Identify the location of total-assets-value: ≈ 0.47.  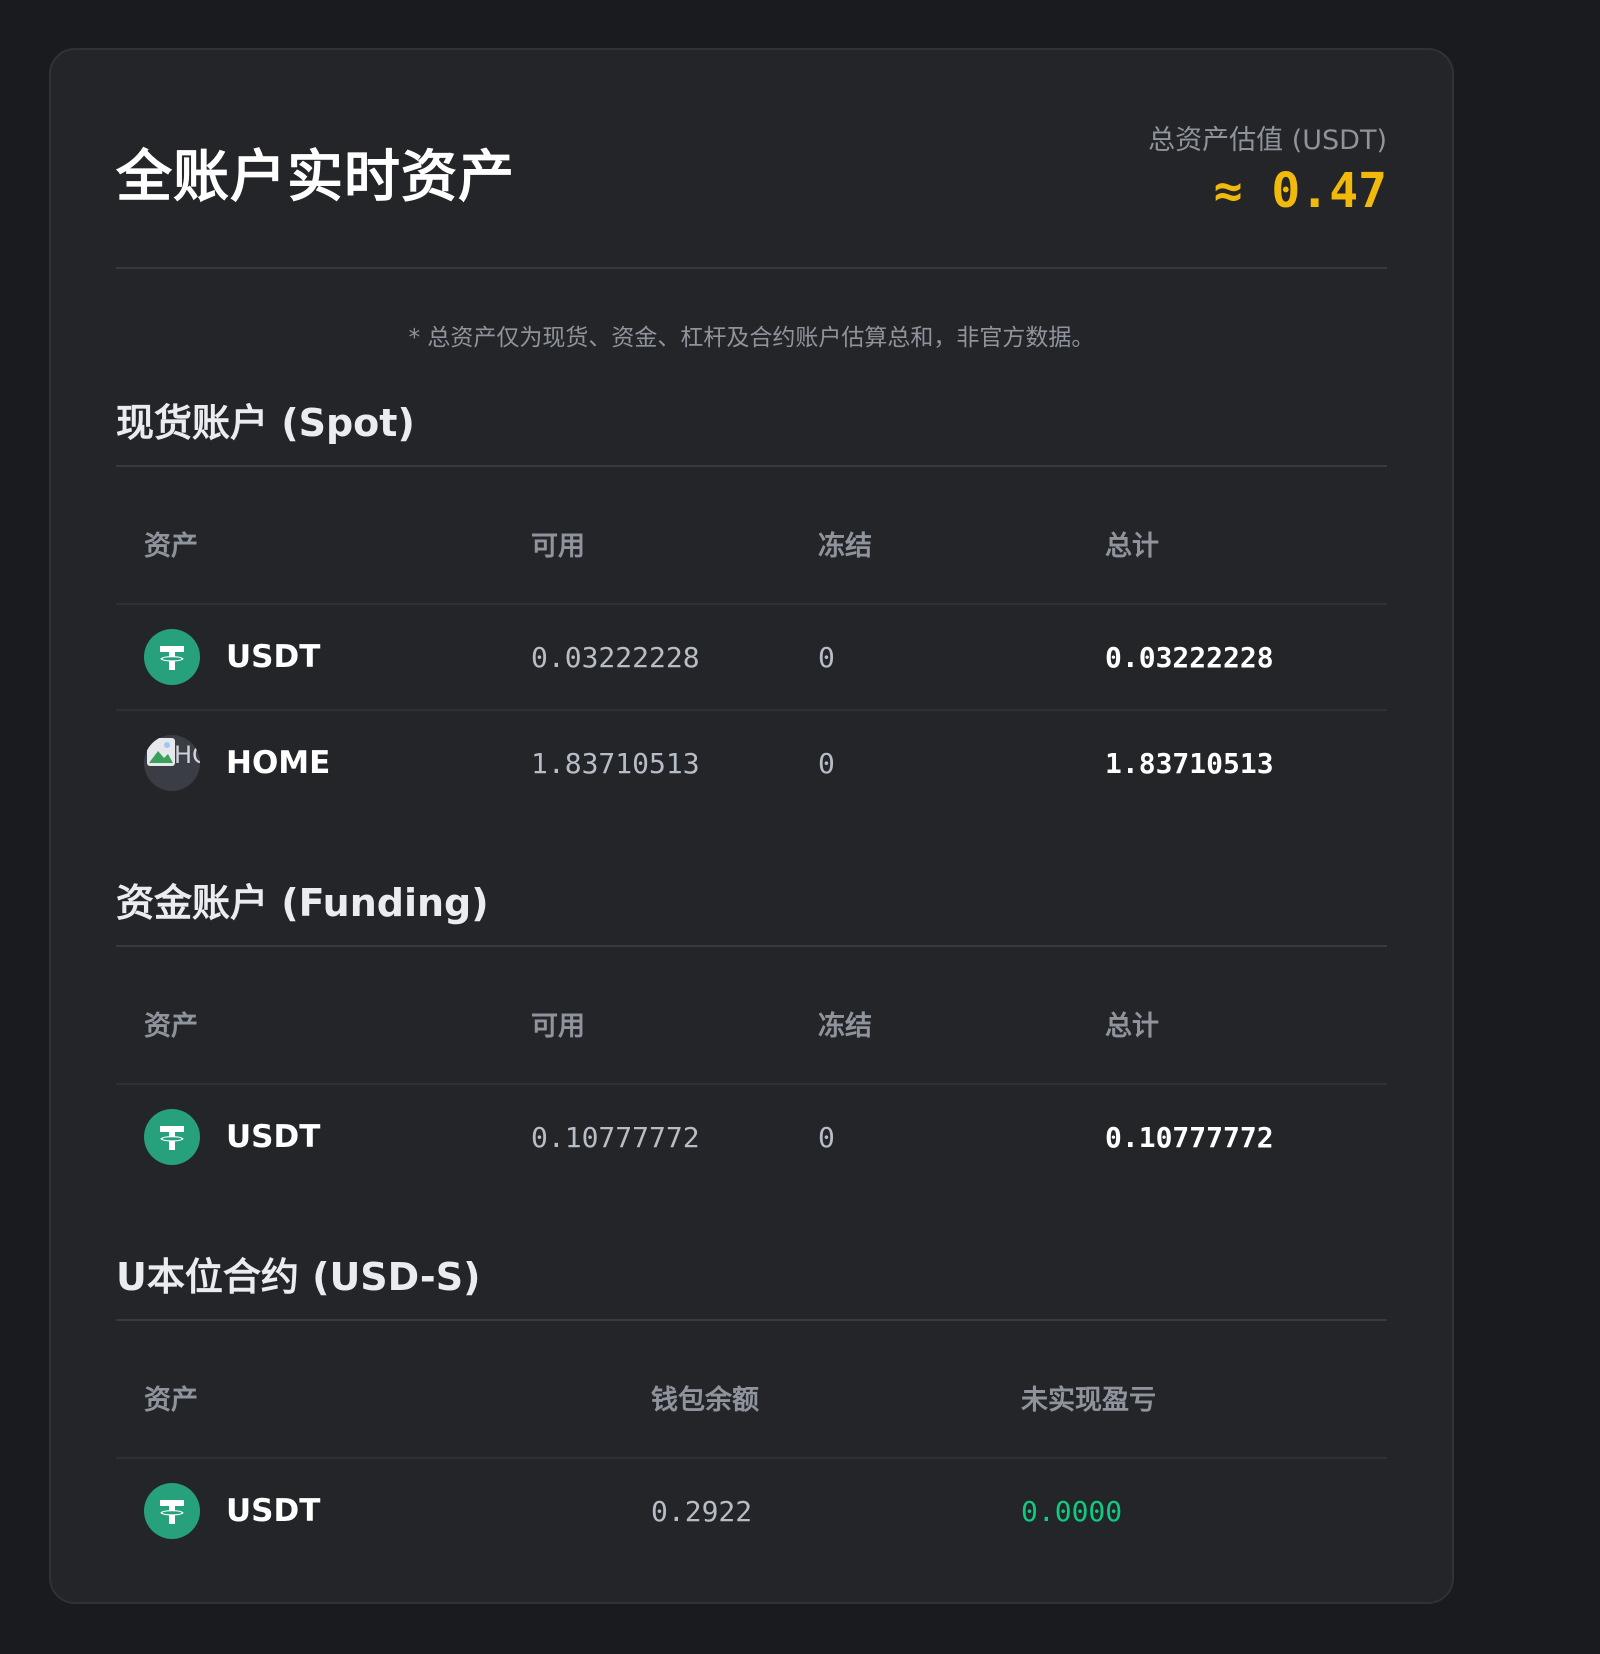
(1300, 191).